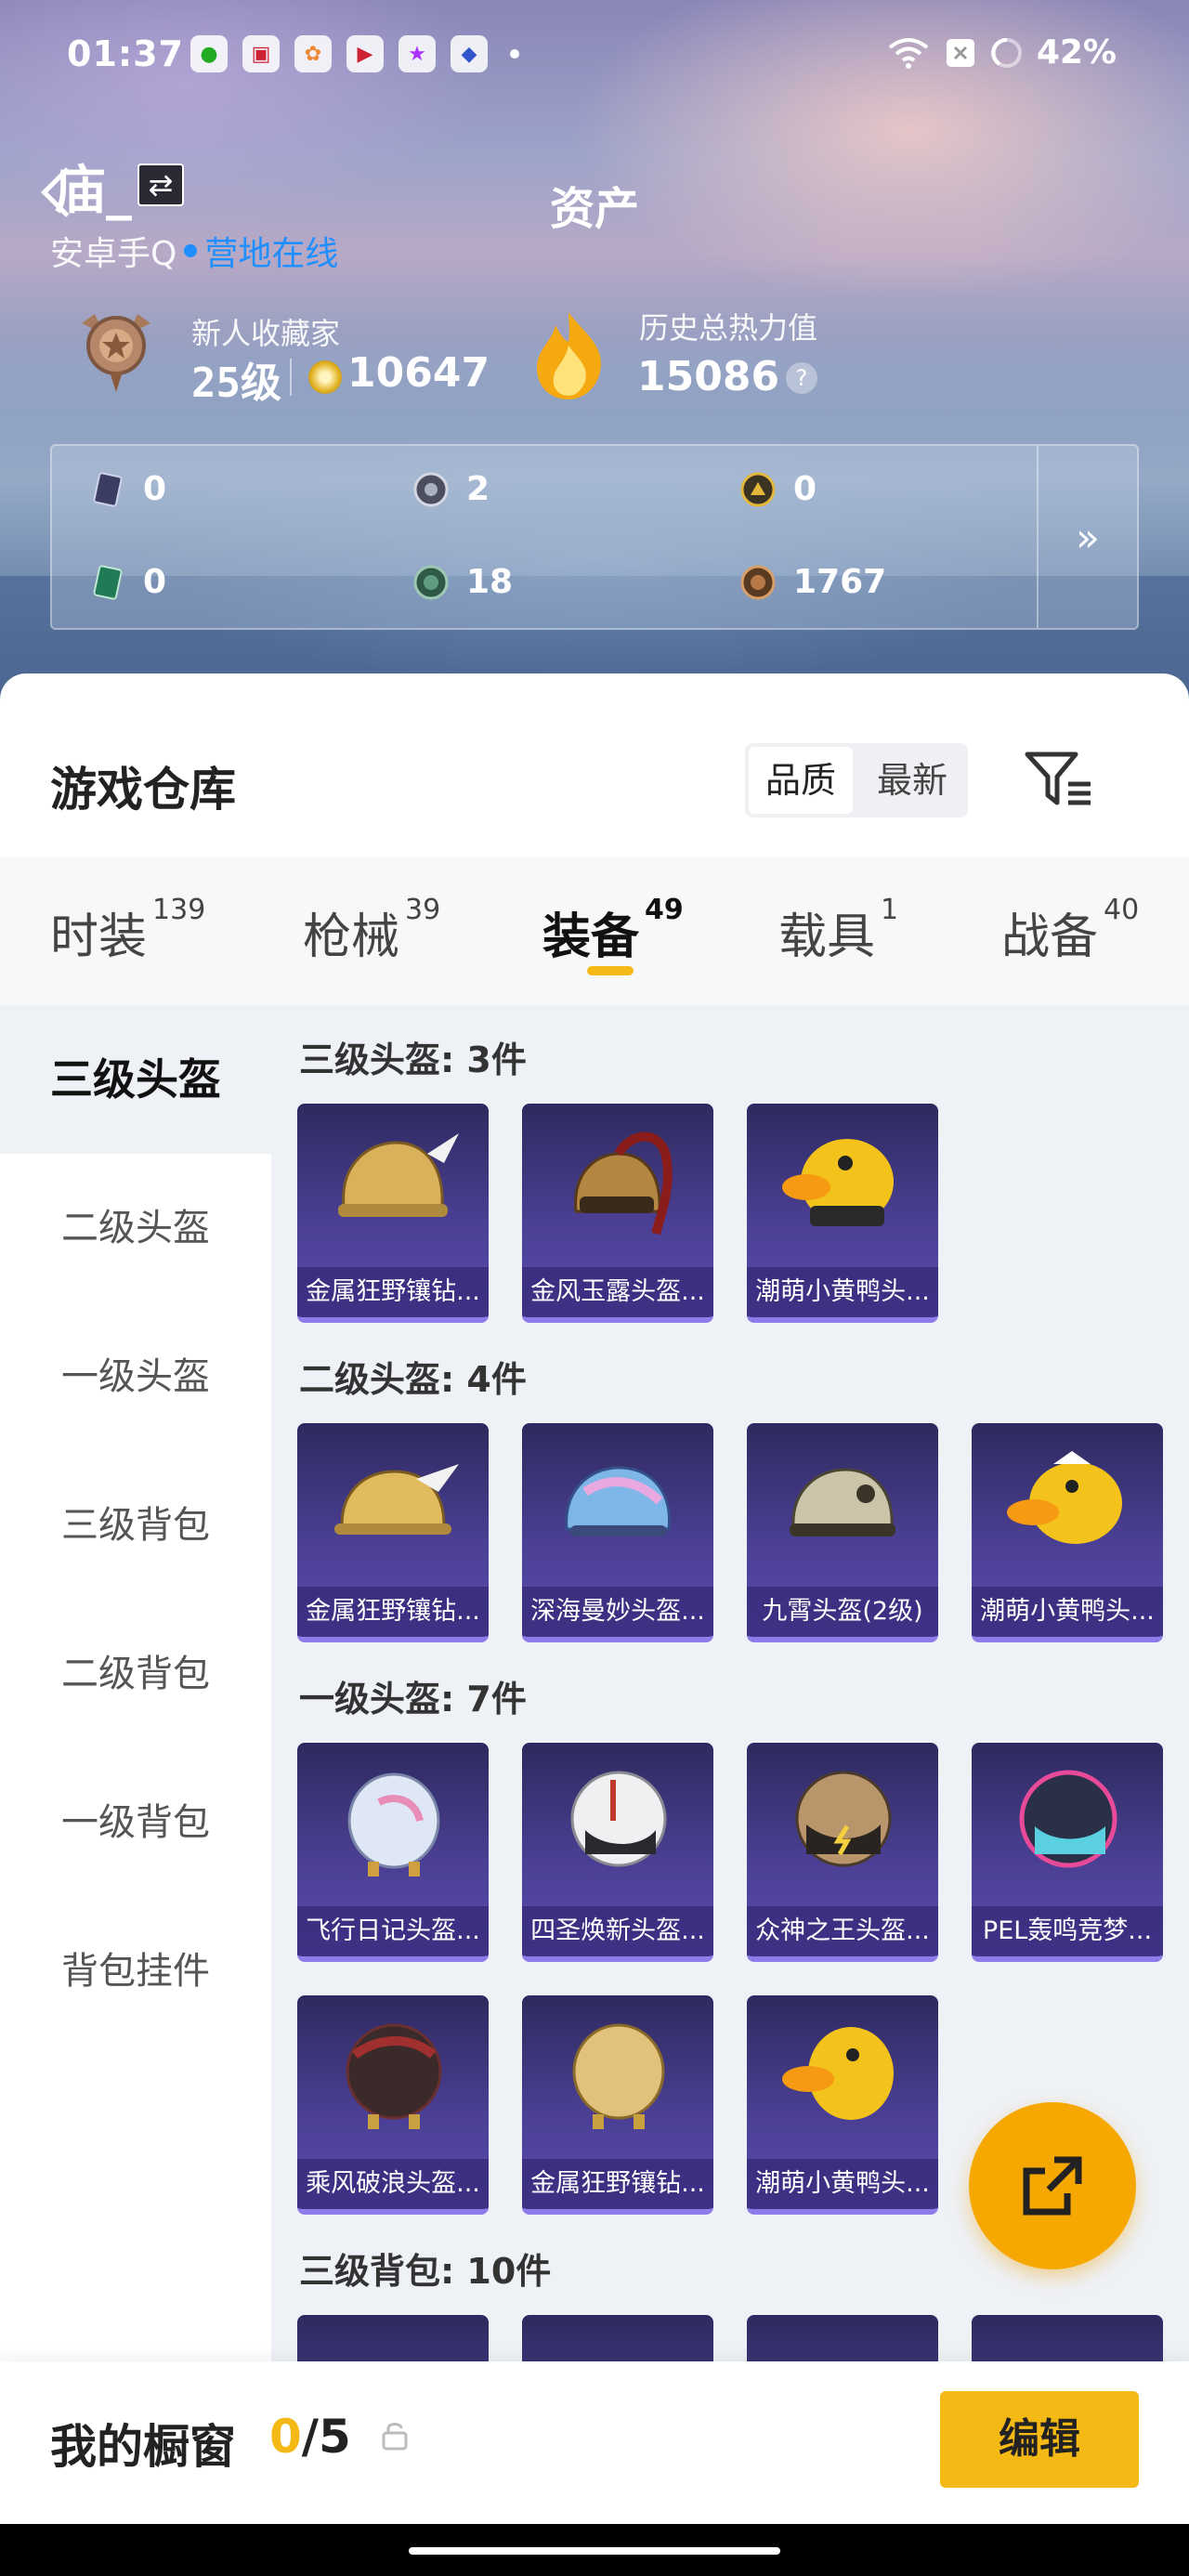  I want to click on help-icon: ?, so click(801, 378).